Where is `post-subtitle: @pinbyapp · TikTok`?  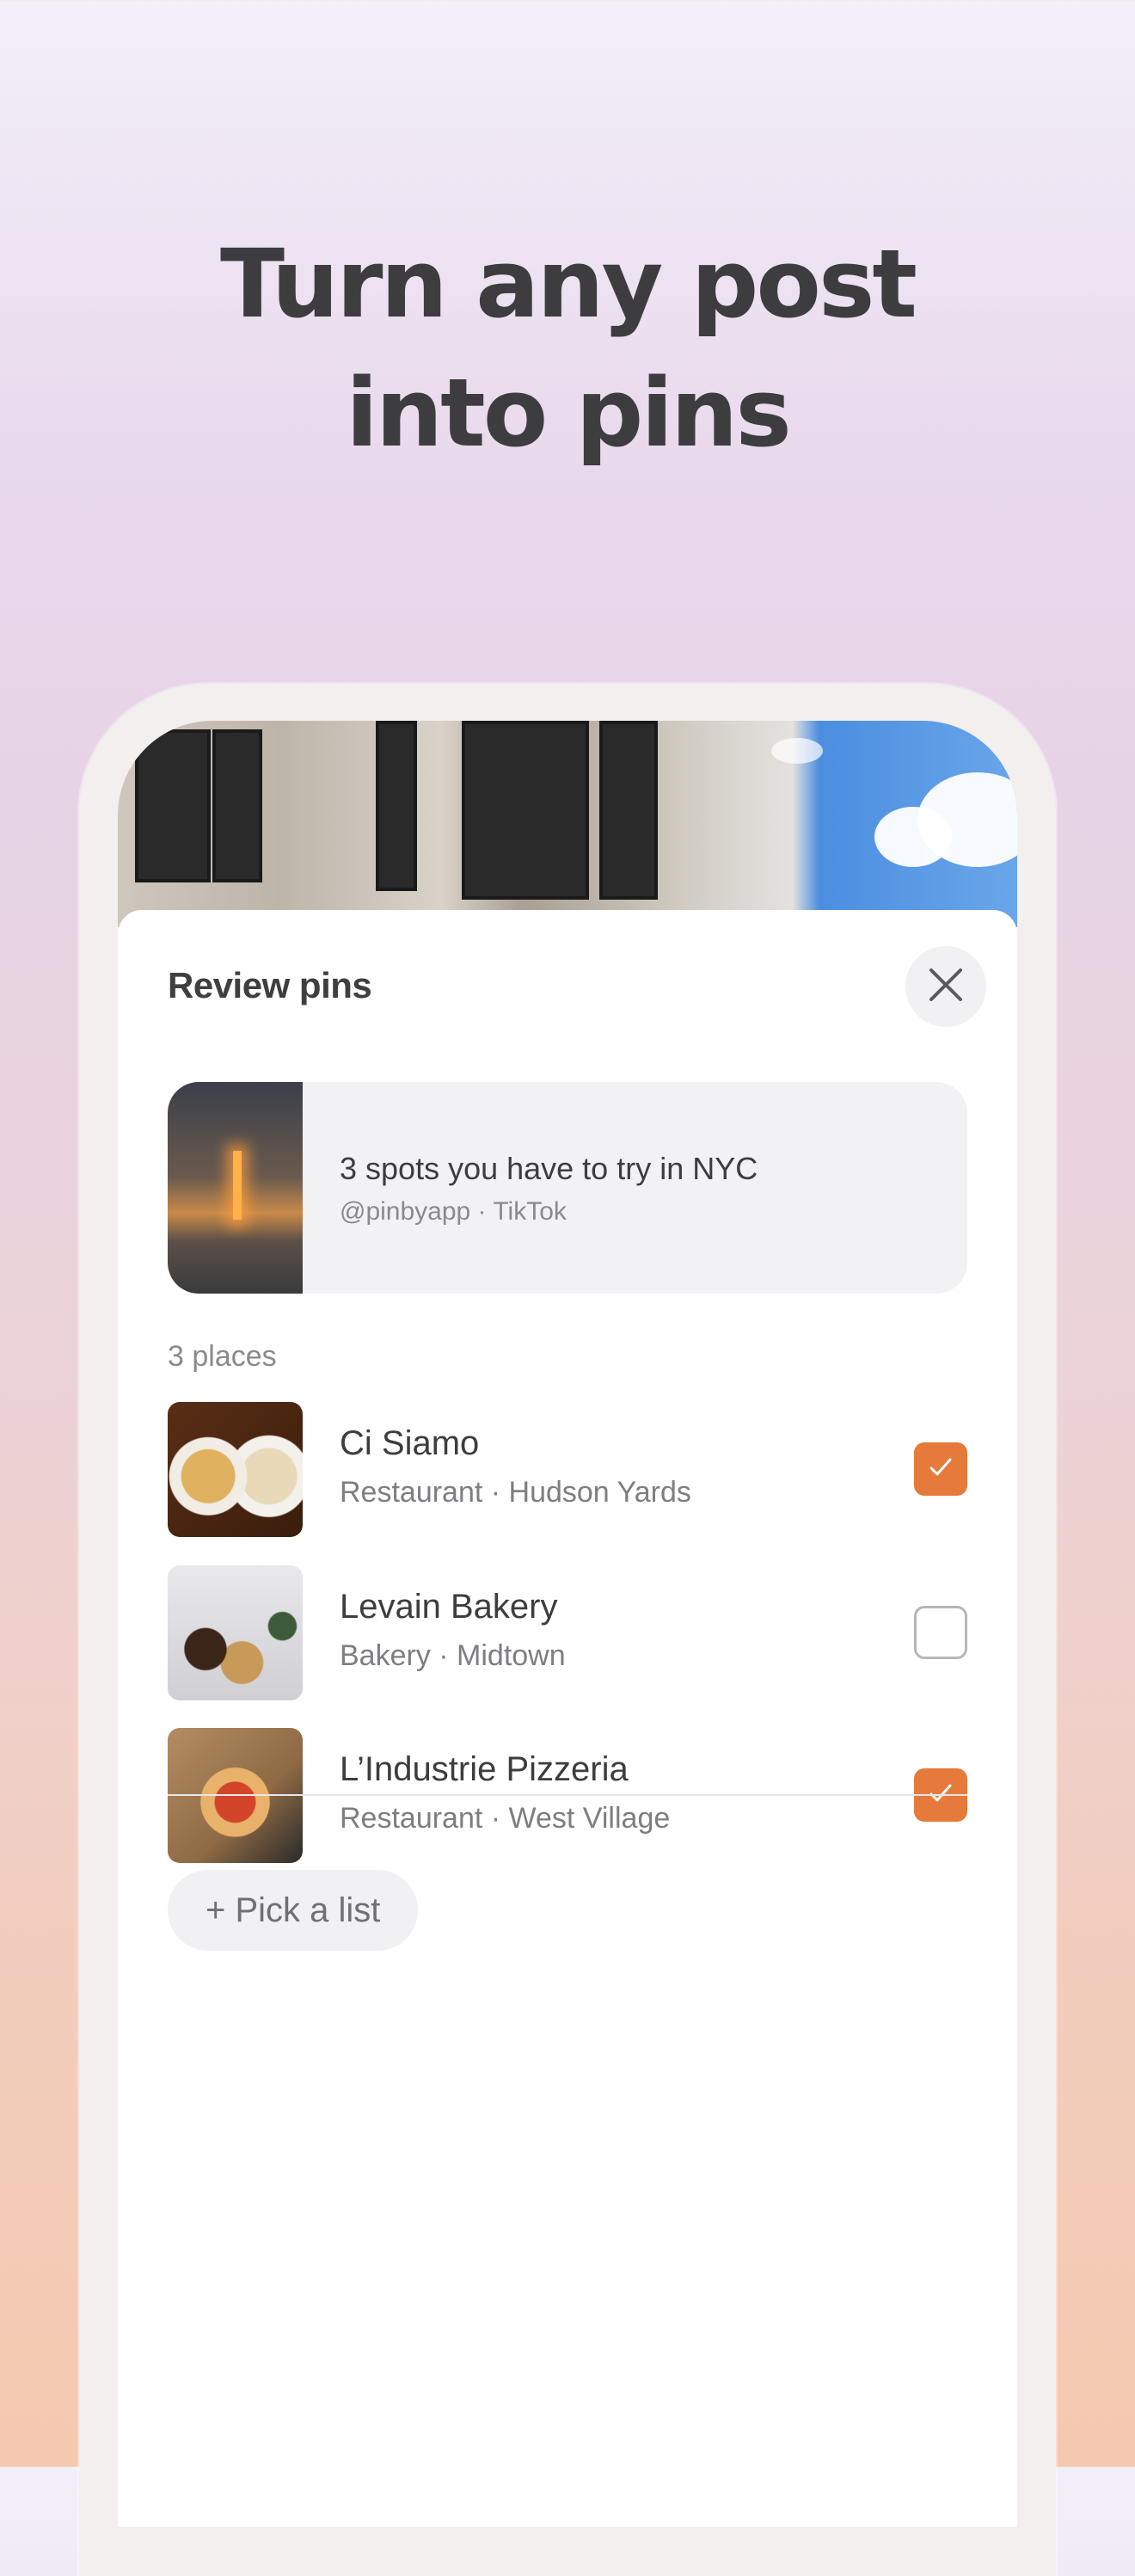 post-subtitle: @pinbyapp · TikTok is located at coordinates (453, 1211).